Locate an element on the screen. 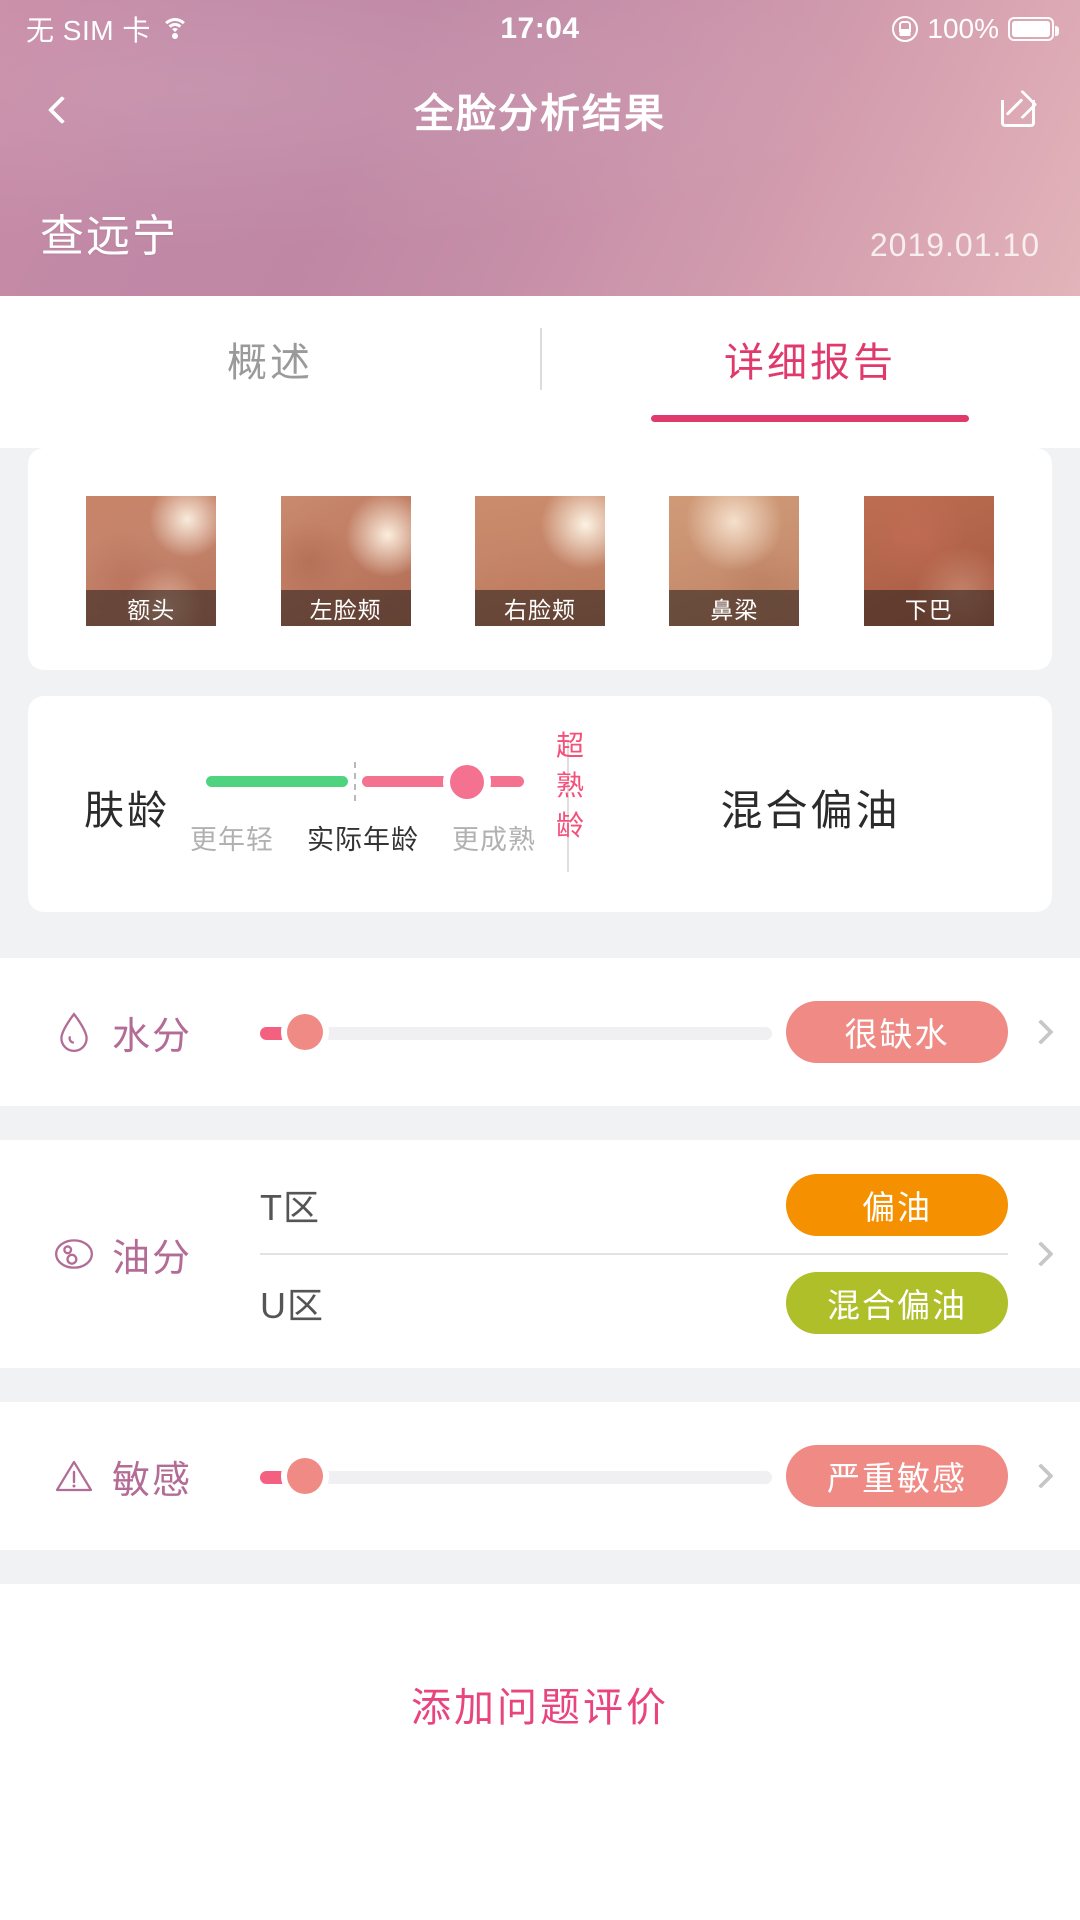  sensitivity-slider-knob is located at coordinates (304, 1476).